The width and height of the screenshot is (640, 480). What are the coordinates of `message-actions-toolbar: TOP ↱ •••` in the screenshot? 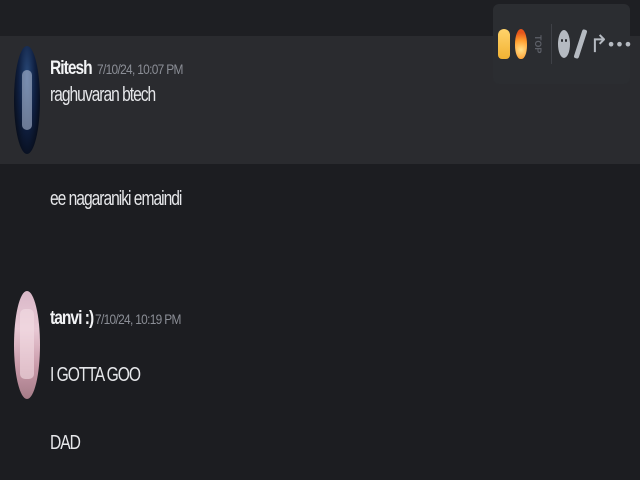 It's located at (563, 44).